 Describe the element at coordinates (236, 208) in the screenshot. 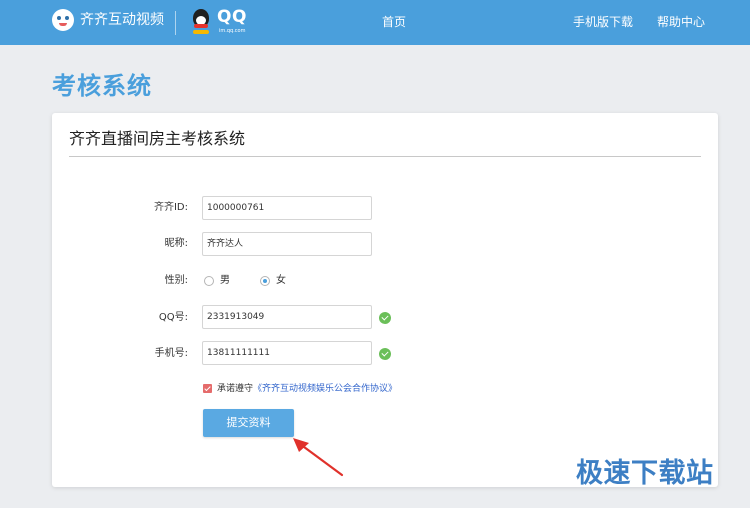

I see `id-input-value: 1000000761` at that location.